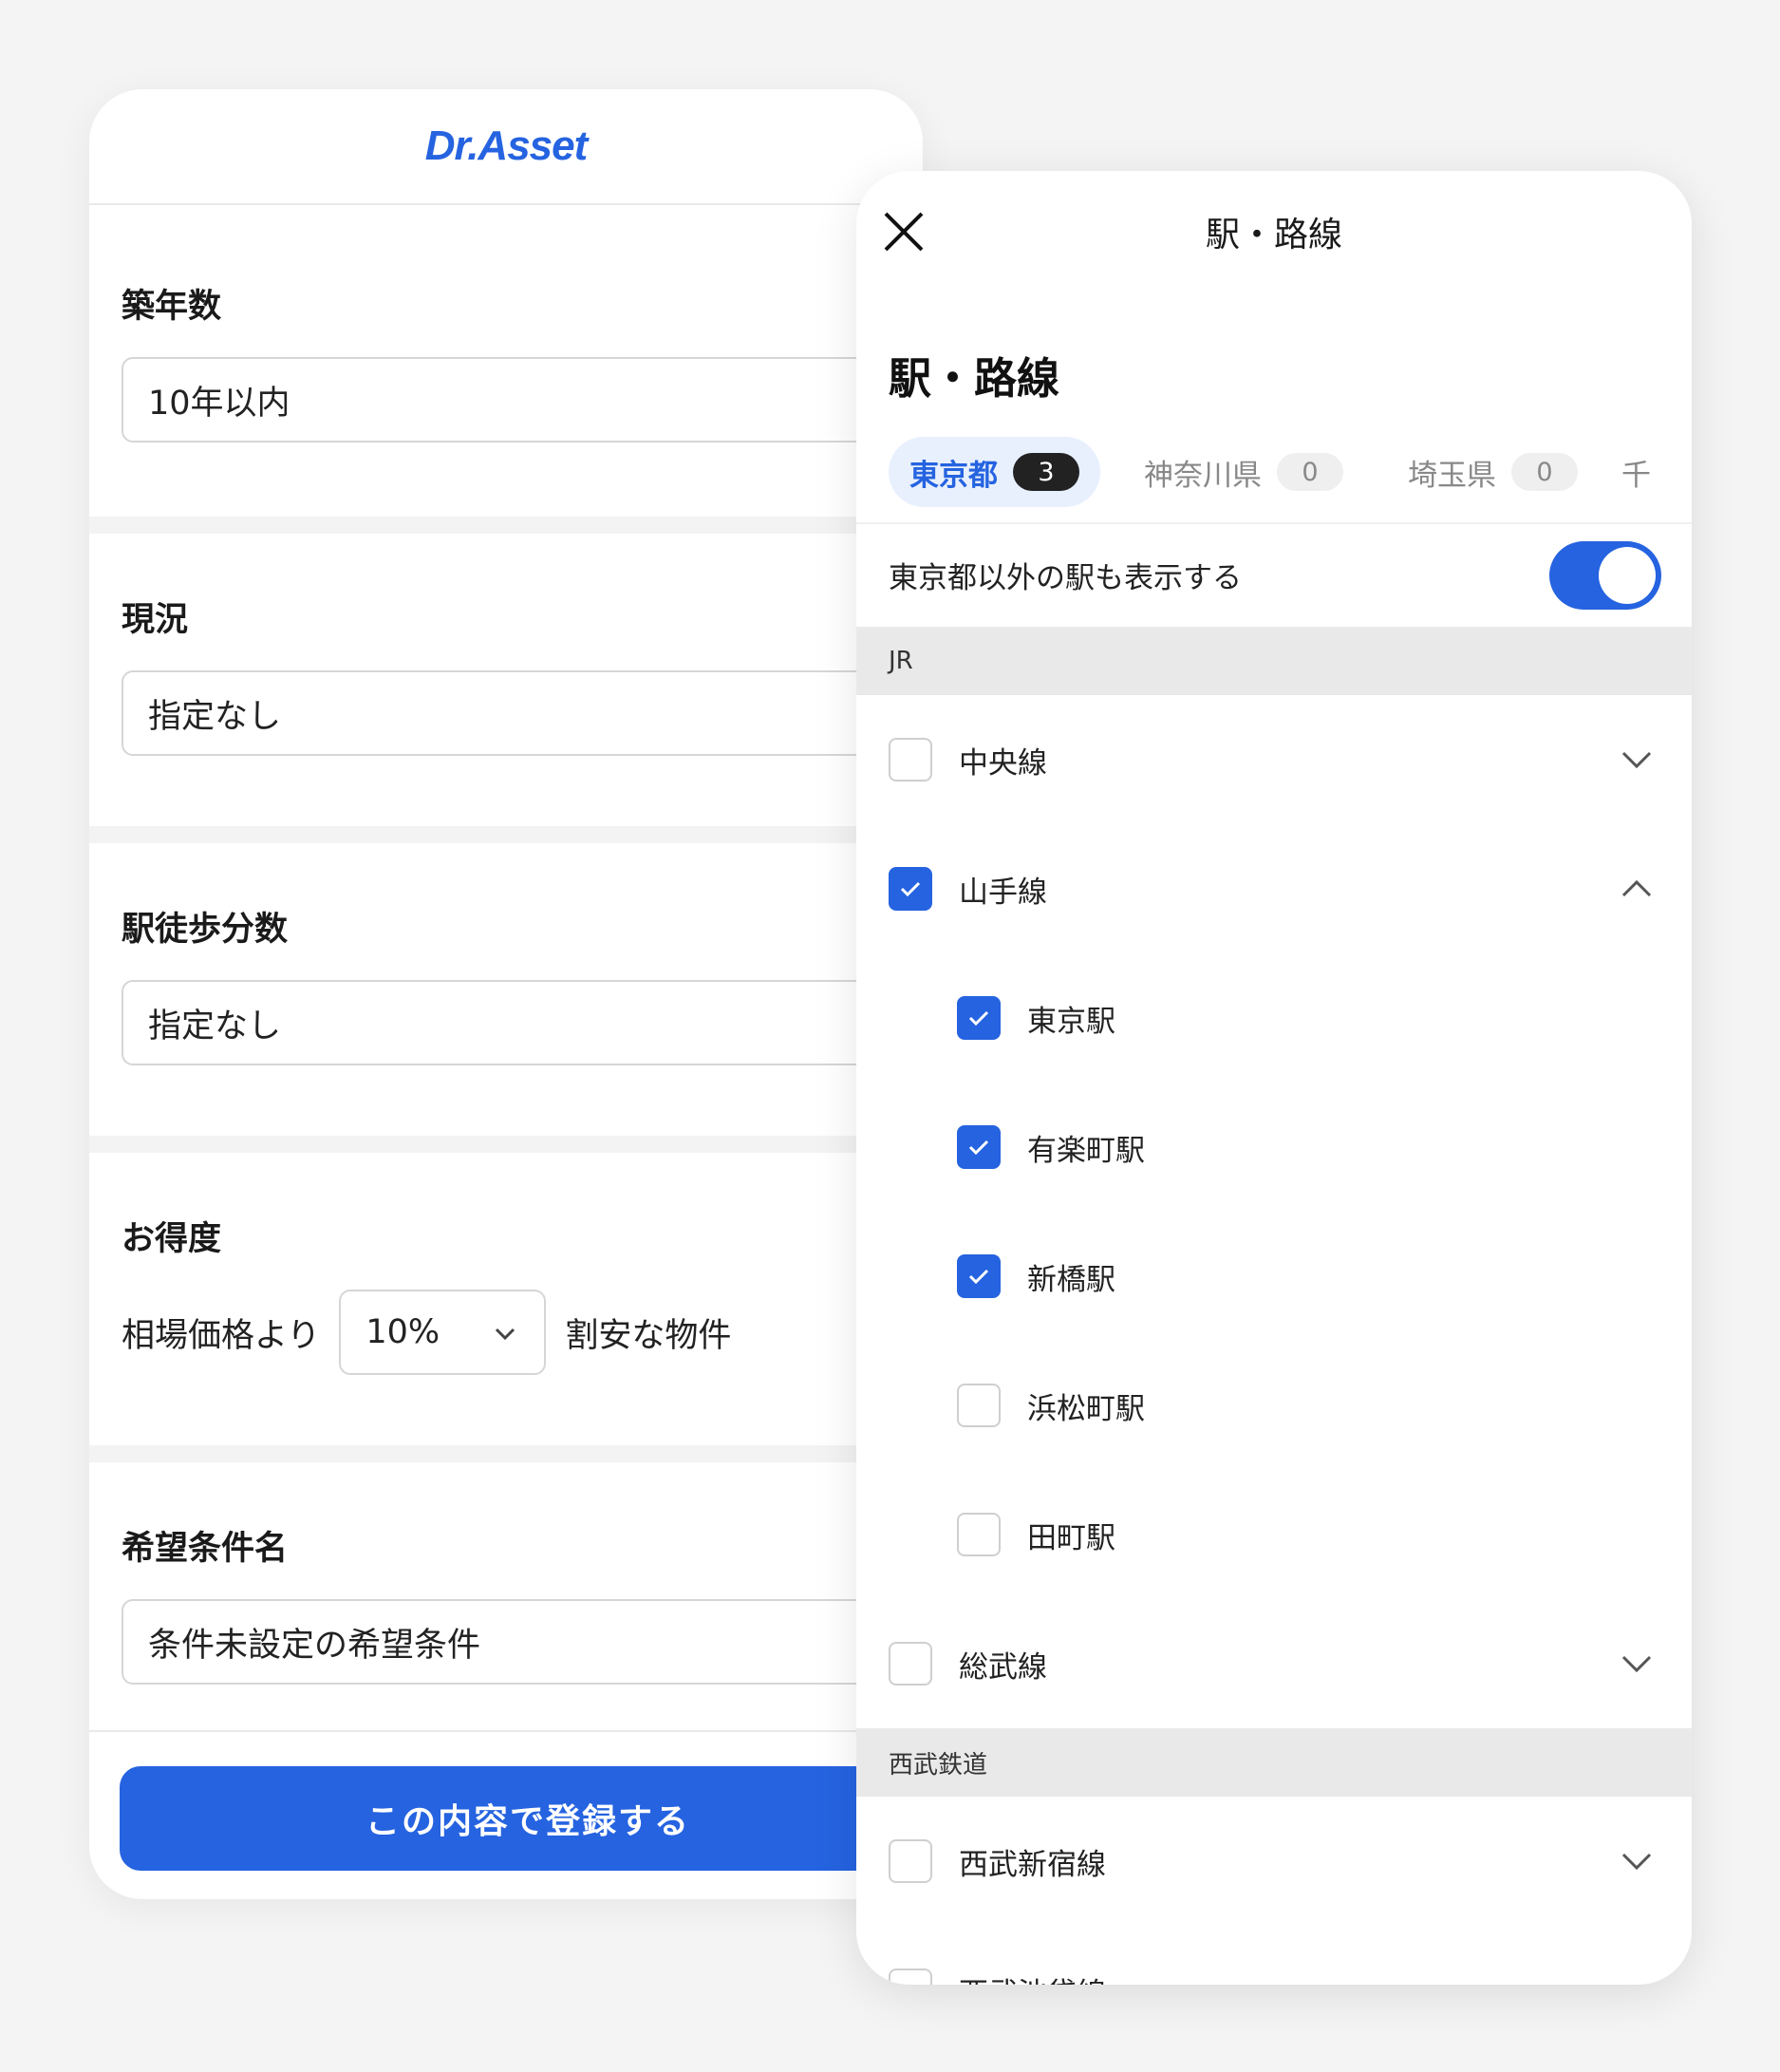 The height and width of the screenshot is (2072, 1780). Describe the element at coordinates (1274, 1147) in the screenshot. I see `station-row: 有楽町駅` at that location.